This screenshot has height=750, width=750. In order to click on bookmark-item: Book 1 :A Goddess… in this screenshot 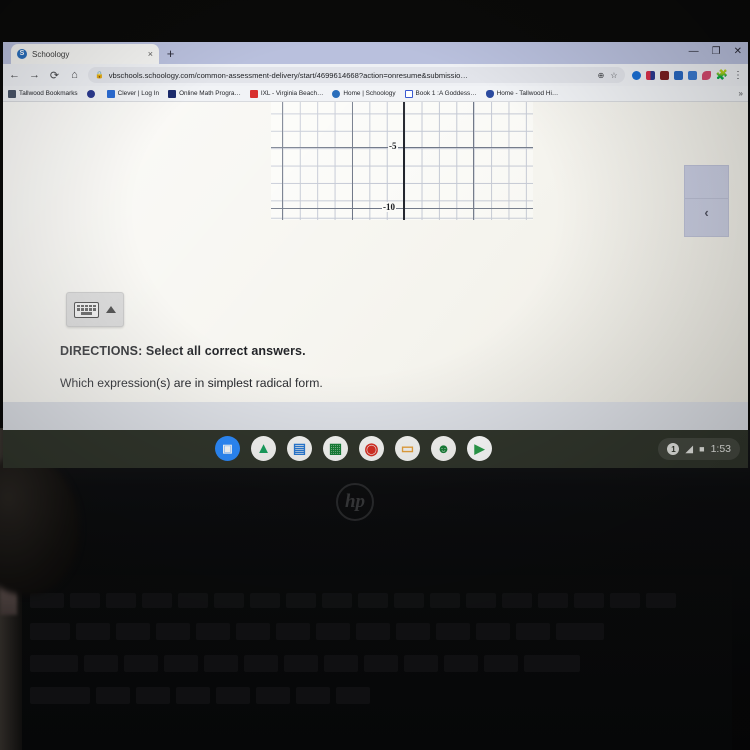, I will do `click(440, 93)`.